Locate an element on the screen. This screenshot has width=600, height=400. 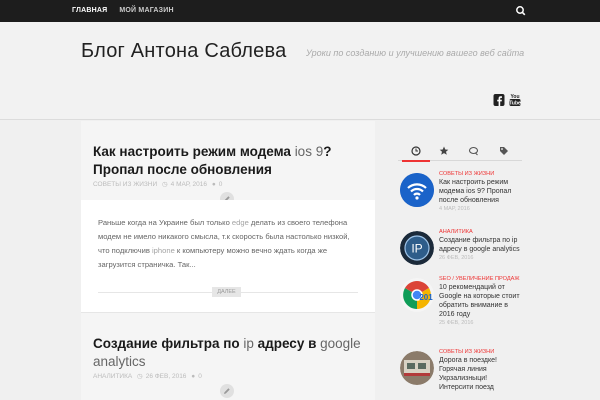
search-icon is located at coordinates (521, 11).